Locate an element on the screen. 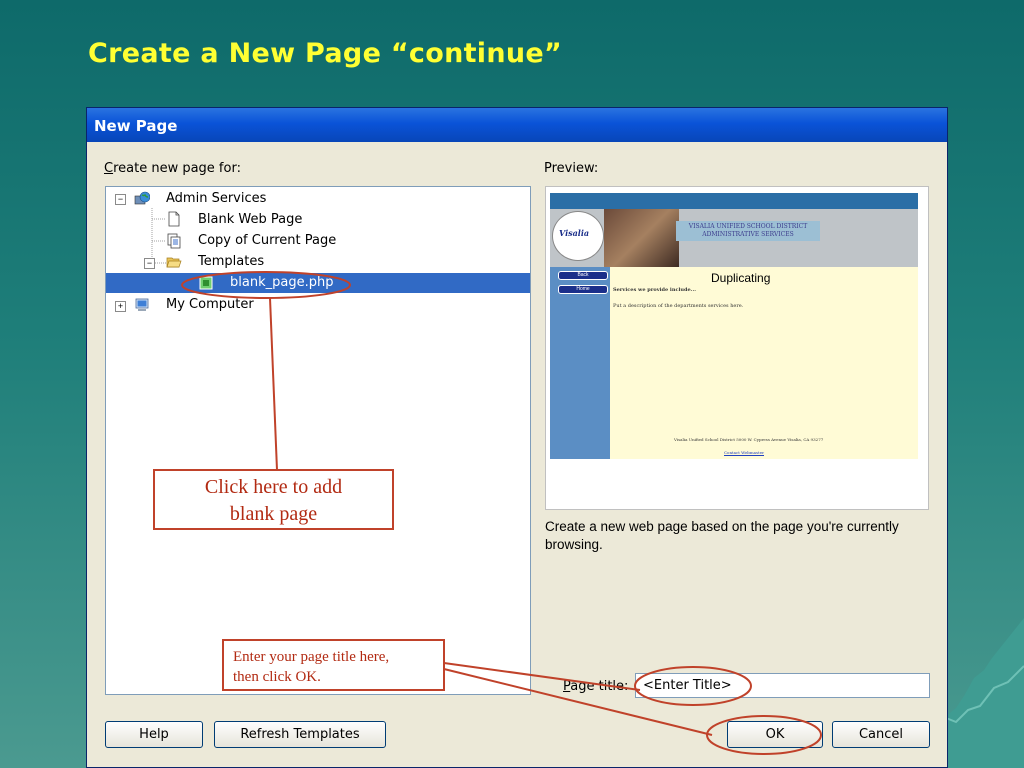  dialog-titlebar: New Page is located at coordinates (517, 125).